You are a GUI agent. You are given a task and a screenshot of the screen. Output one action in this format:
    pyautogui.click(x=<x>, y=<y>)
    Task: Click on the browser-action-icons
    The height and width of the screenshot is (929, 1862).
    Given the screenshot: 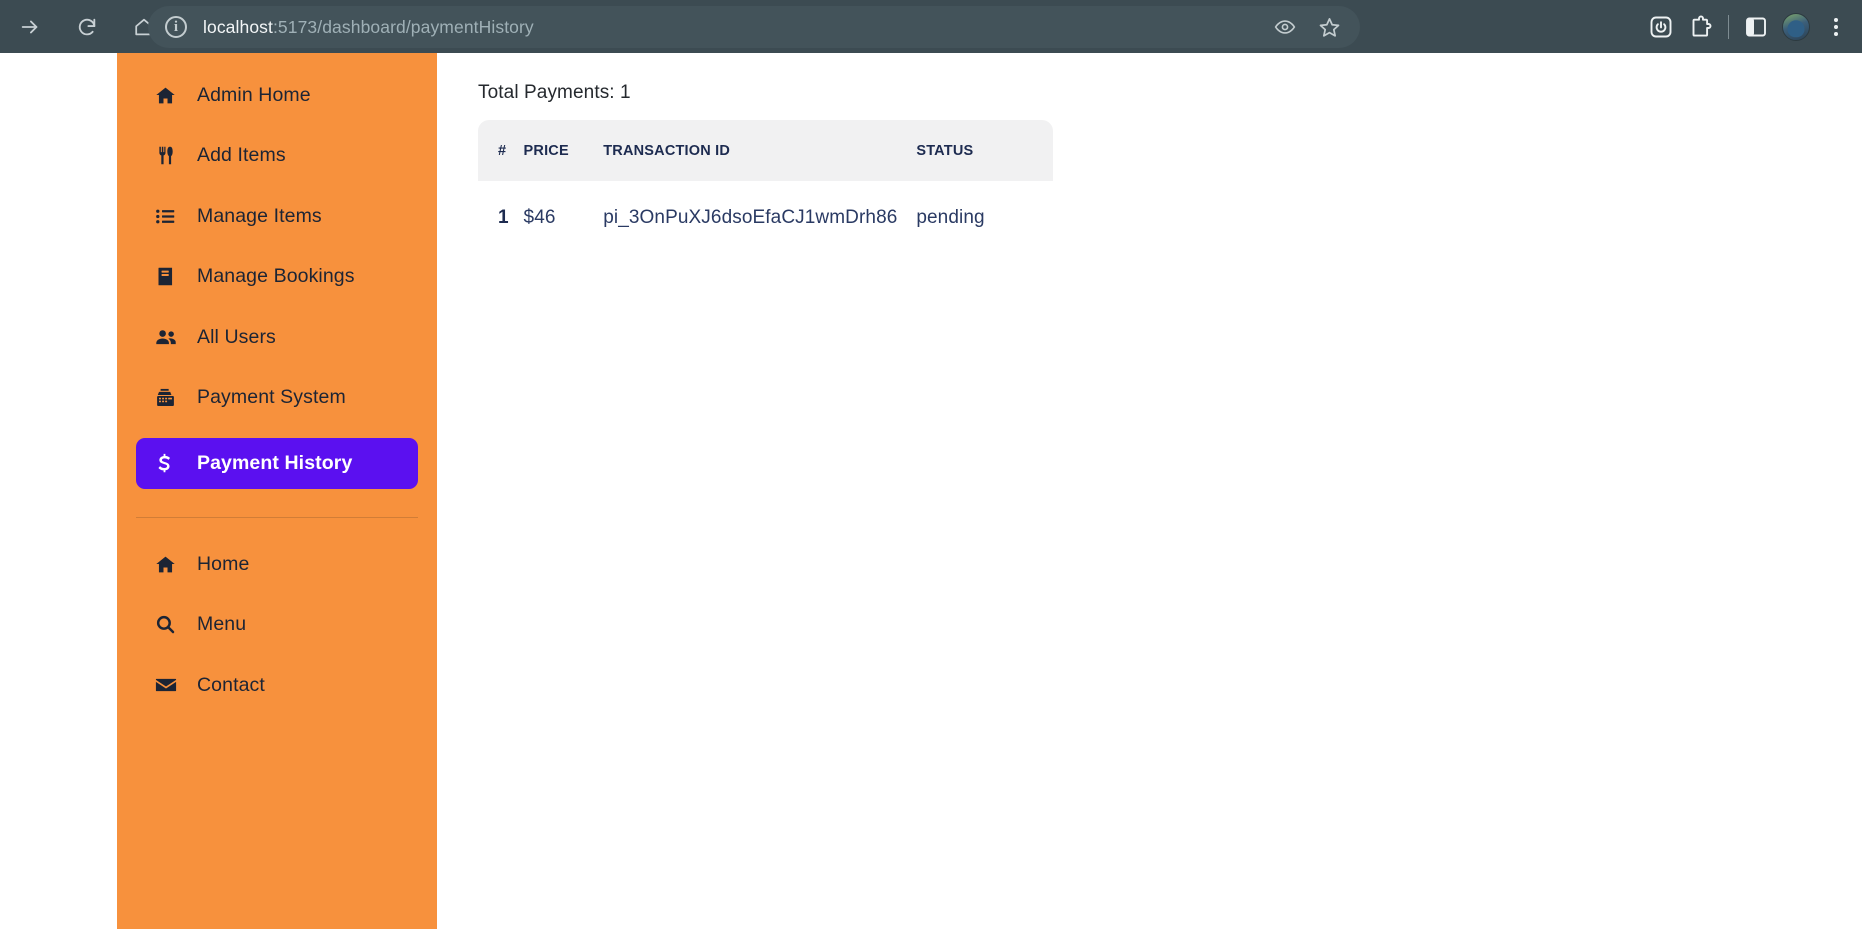 What is the action you would take?
    pyautogui.click(x=1751, y=26)
    